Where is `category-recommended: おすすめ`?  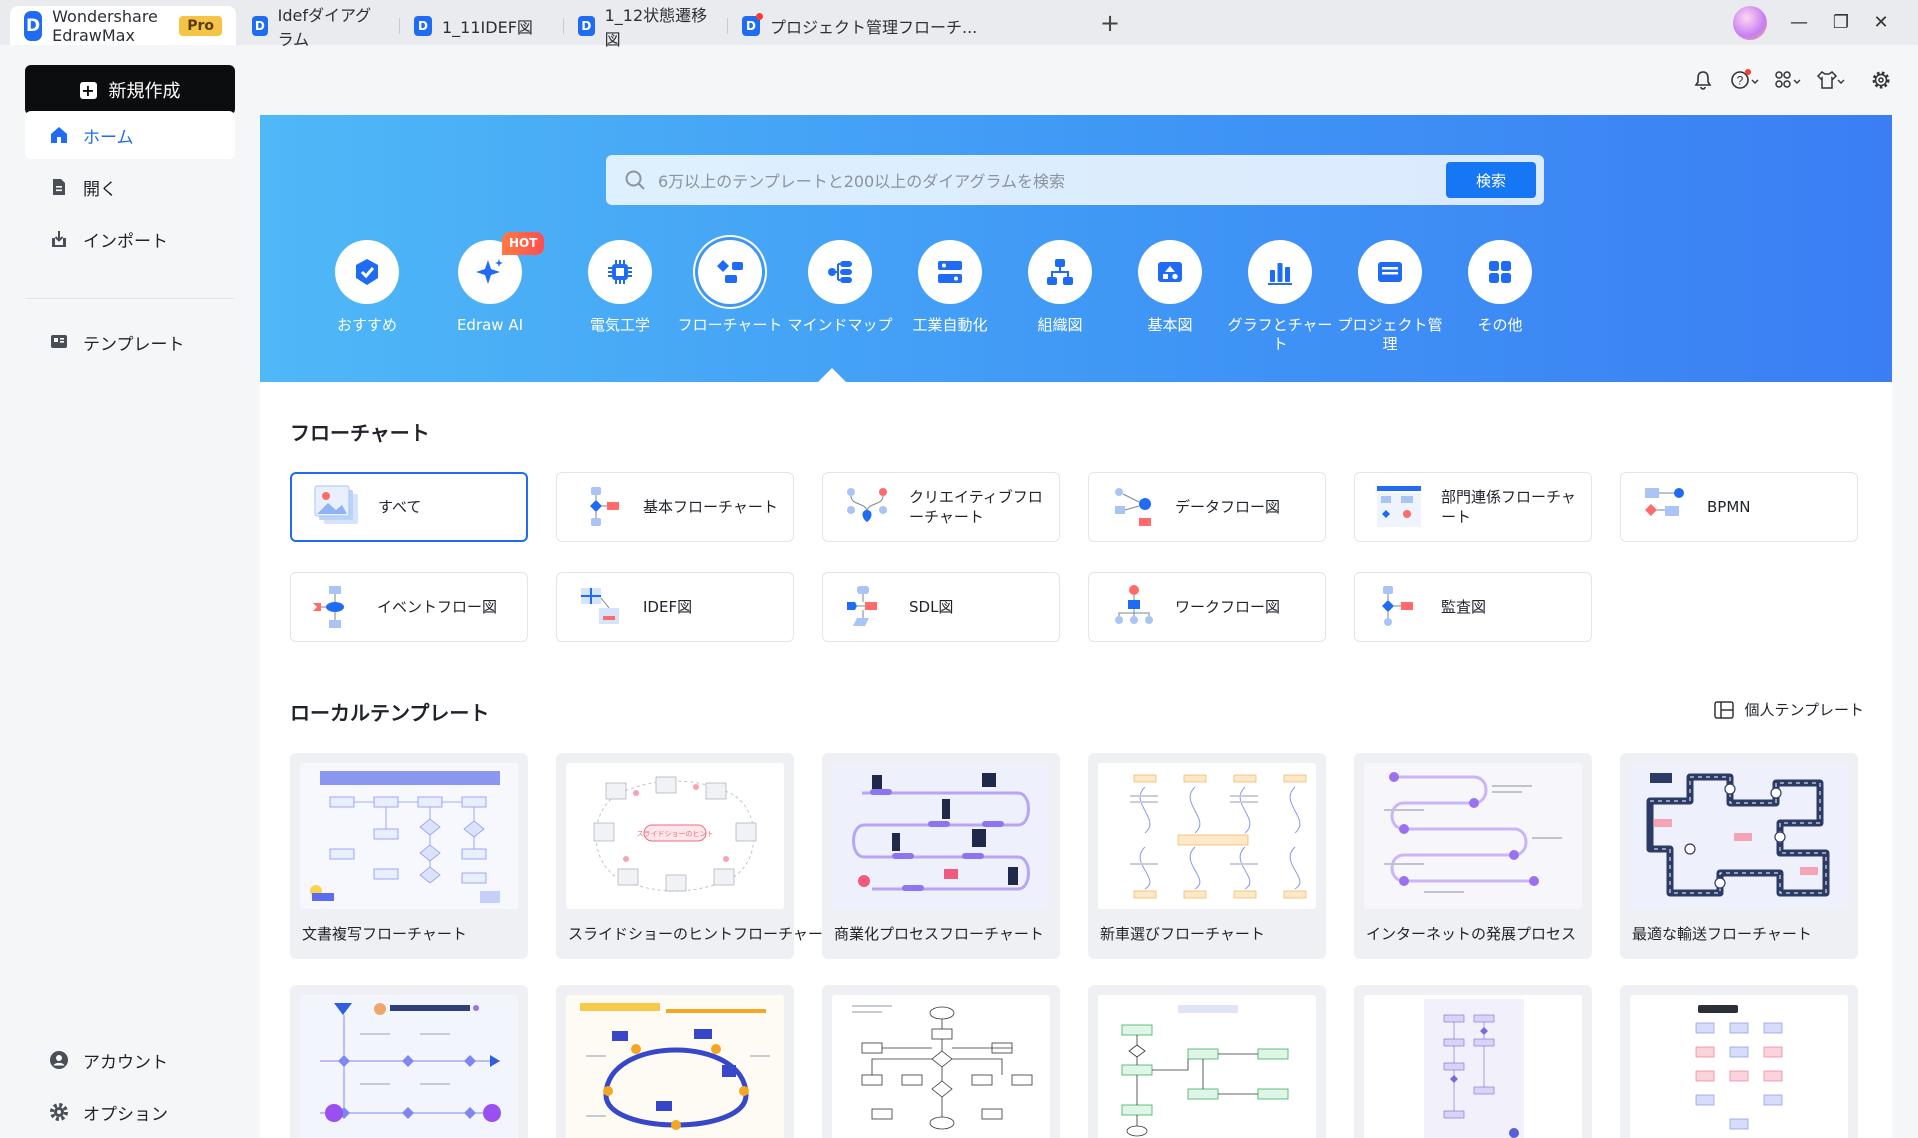
category-recommended: おすすめ is located at coordinates (367, 287).